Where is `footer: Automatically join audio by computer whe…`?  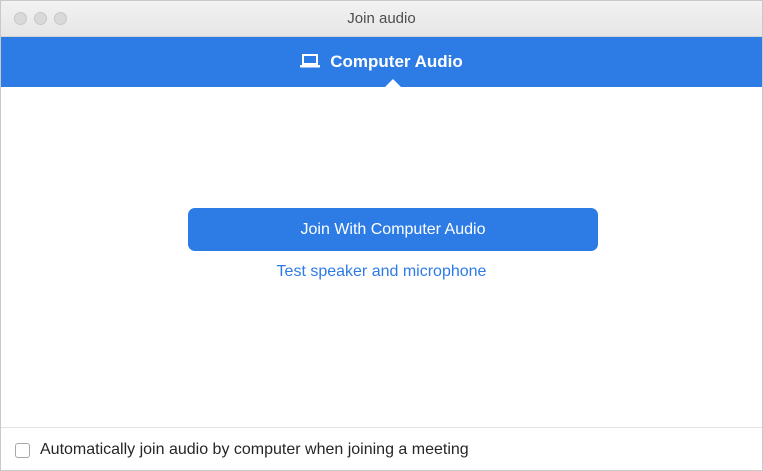
footer: Automatically join audio by computer whe… is located at coordinates (381, 448).